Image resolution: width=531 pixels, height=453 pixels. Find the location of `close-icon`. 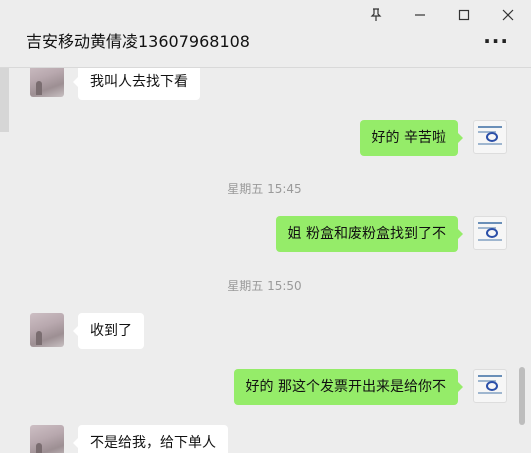

close-icon is located at coordinates (508, 15).